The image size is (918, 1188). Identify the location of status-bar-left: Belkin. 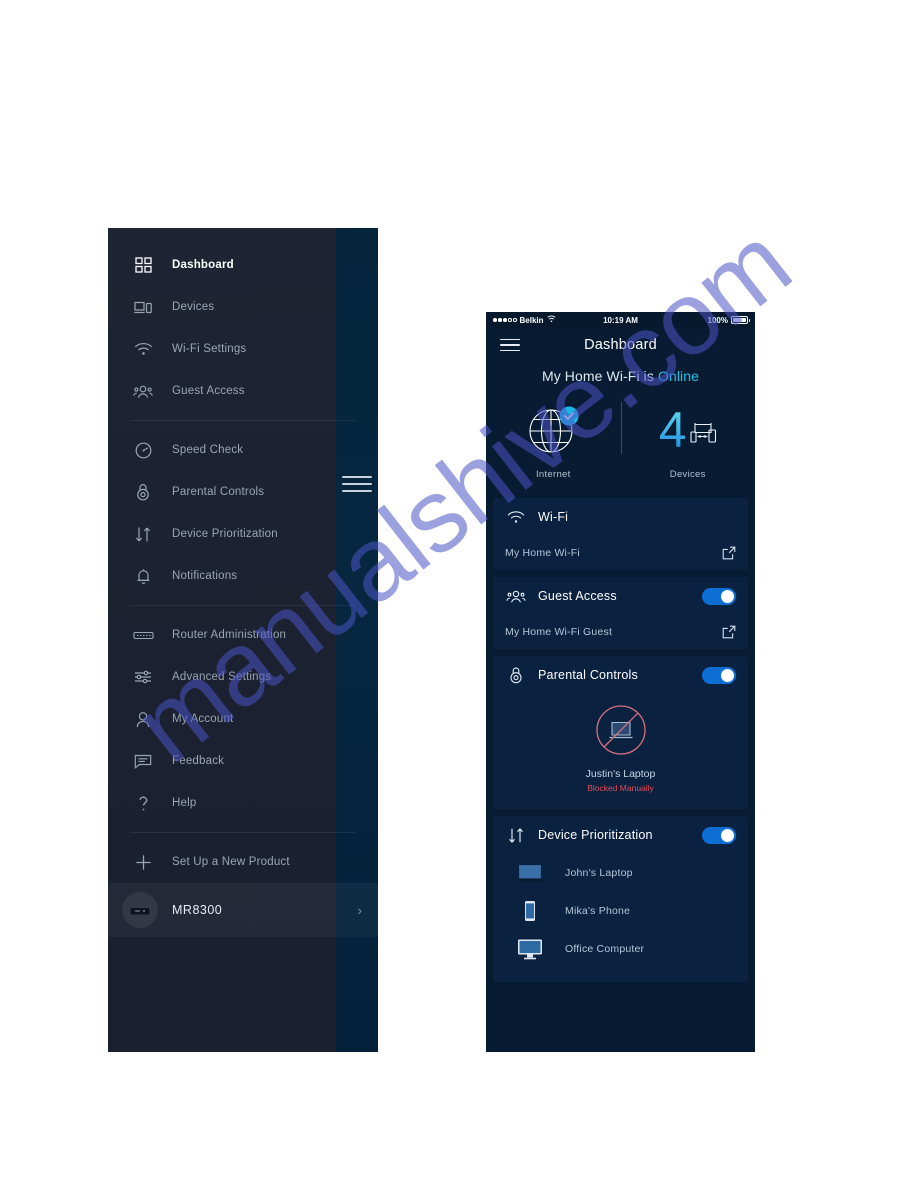
(524, 320).